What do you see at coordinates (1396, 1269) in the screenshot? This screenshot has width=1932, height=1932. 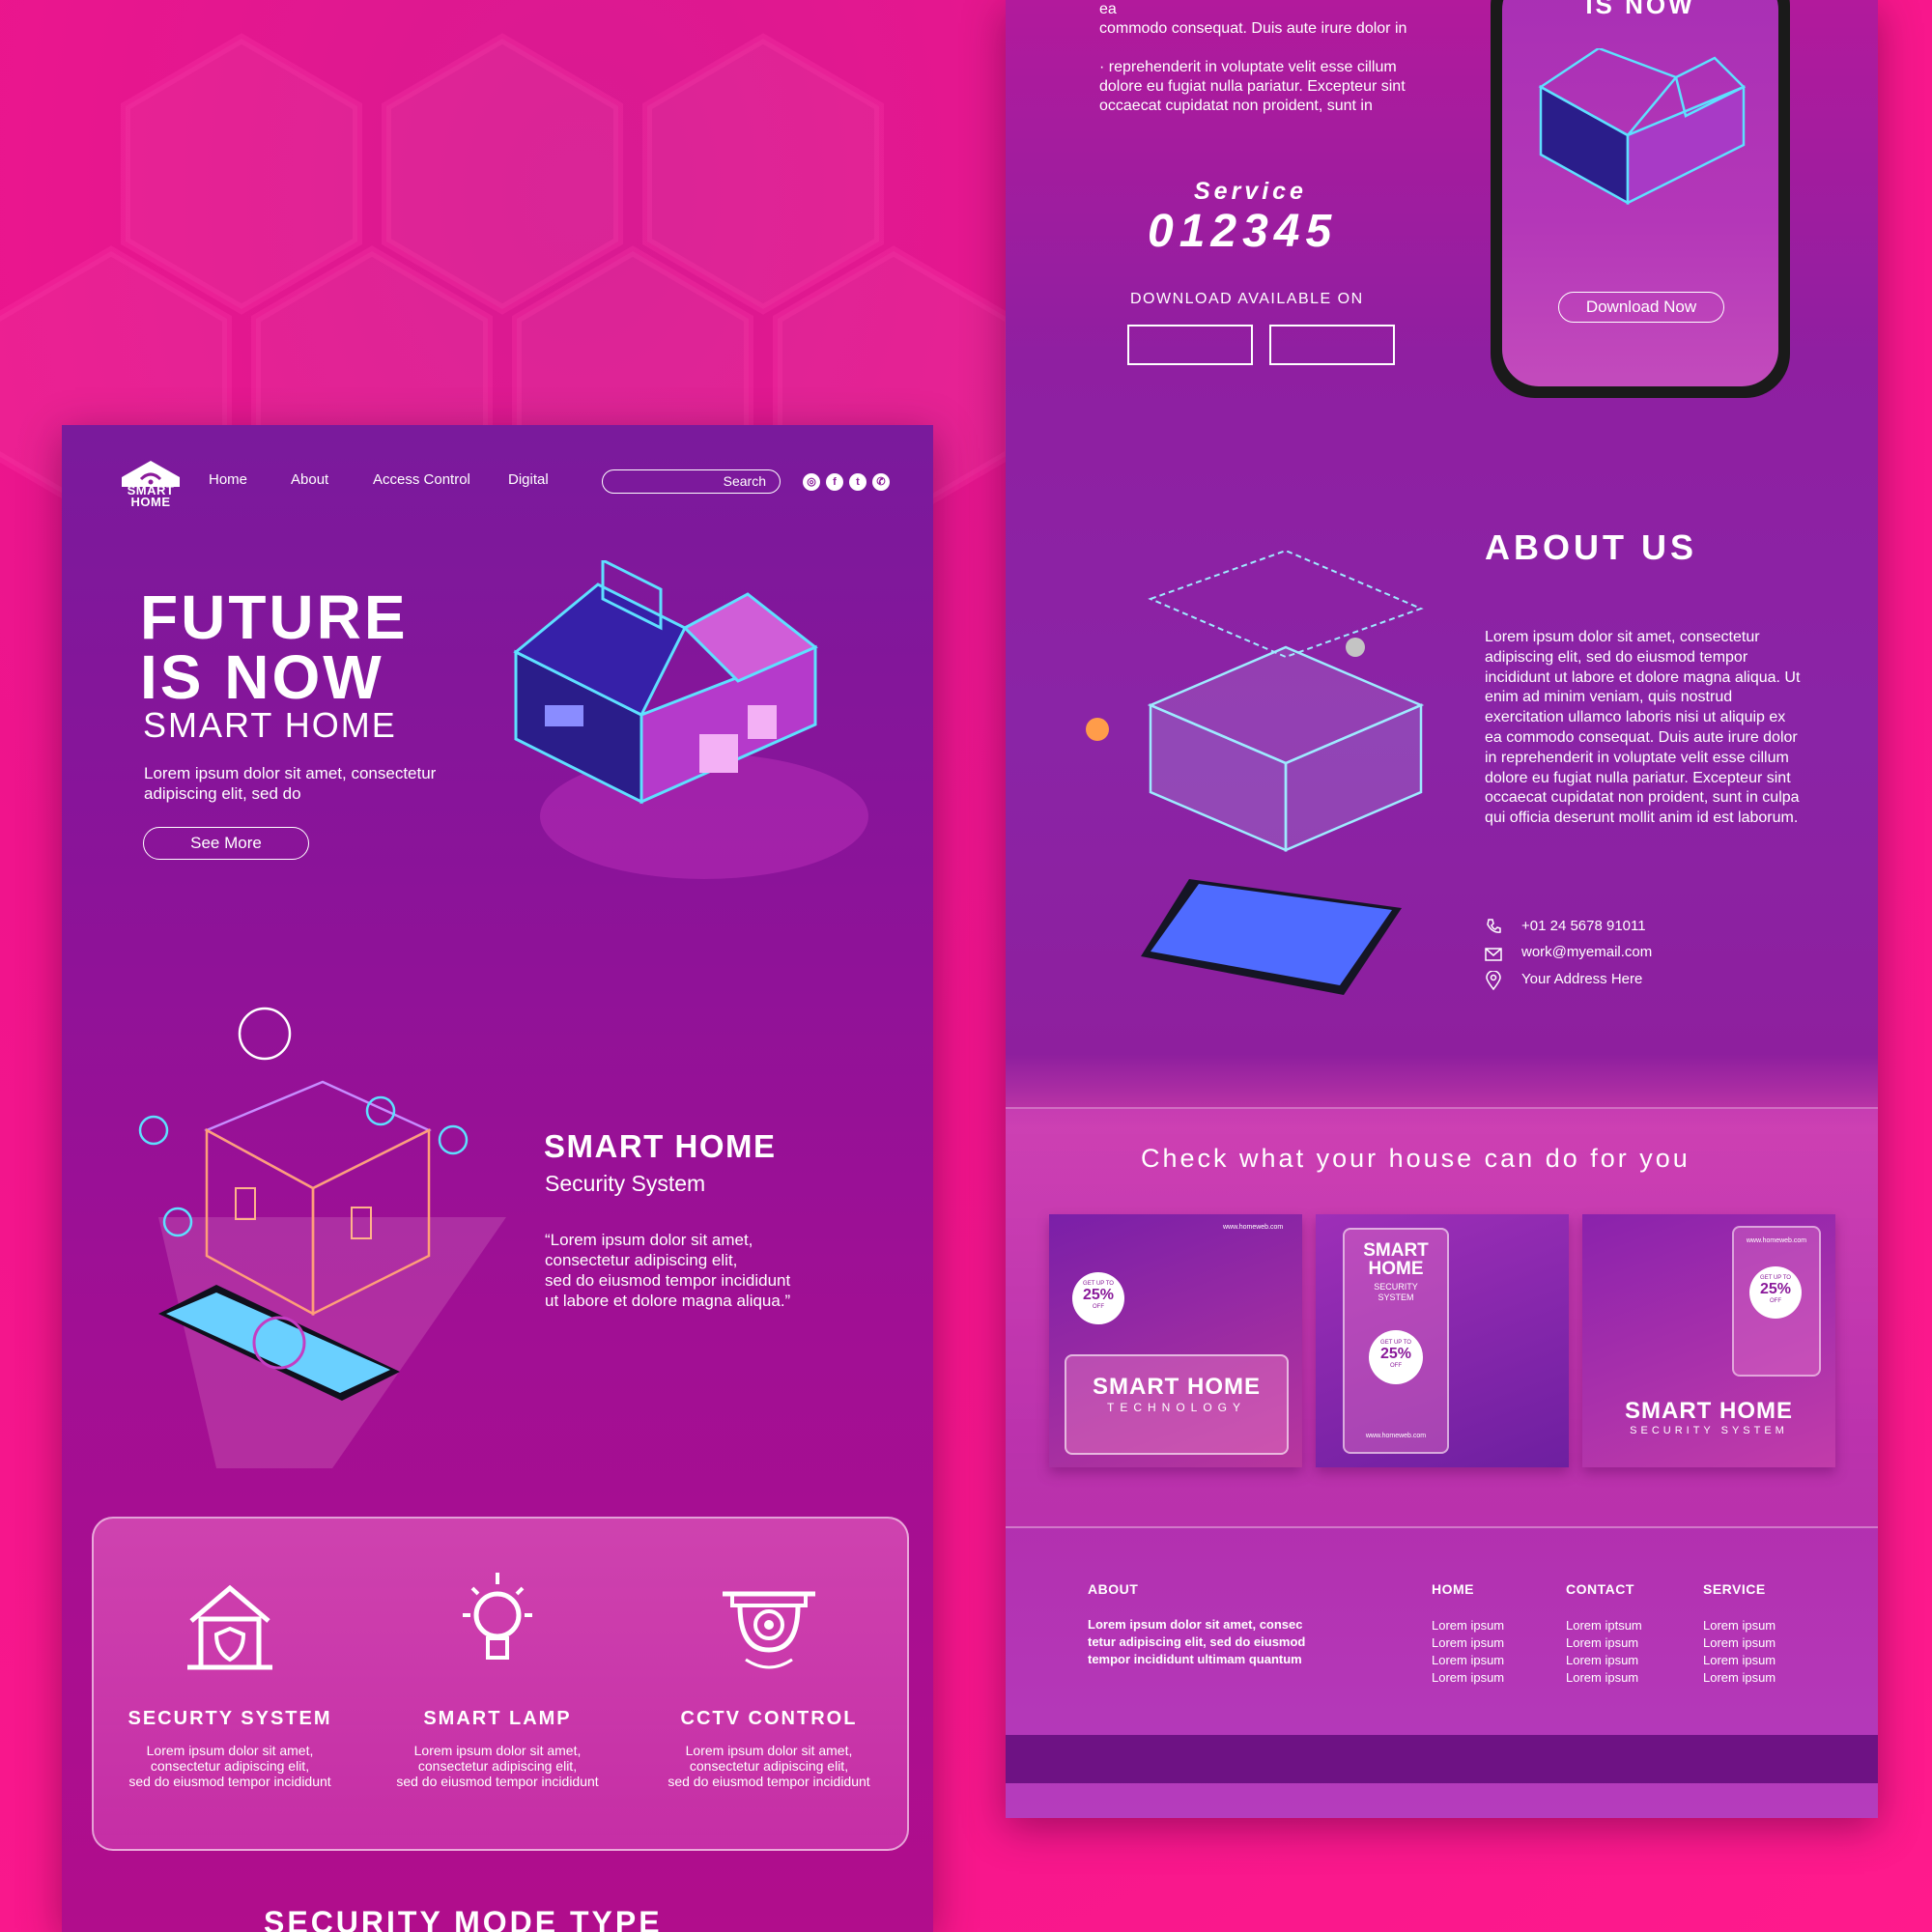 I see `card-title-line: HOME` at bounding box center [1396, 1269].